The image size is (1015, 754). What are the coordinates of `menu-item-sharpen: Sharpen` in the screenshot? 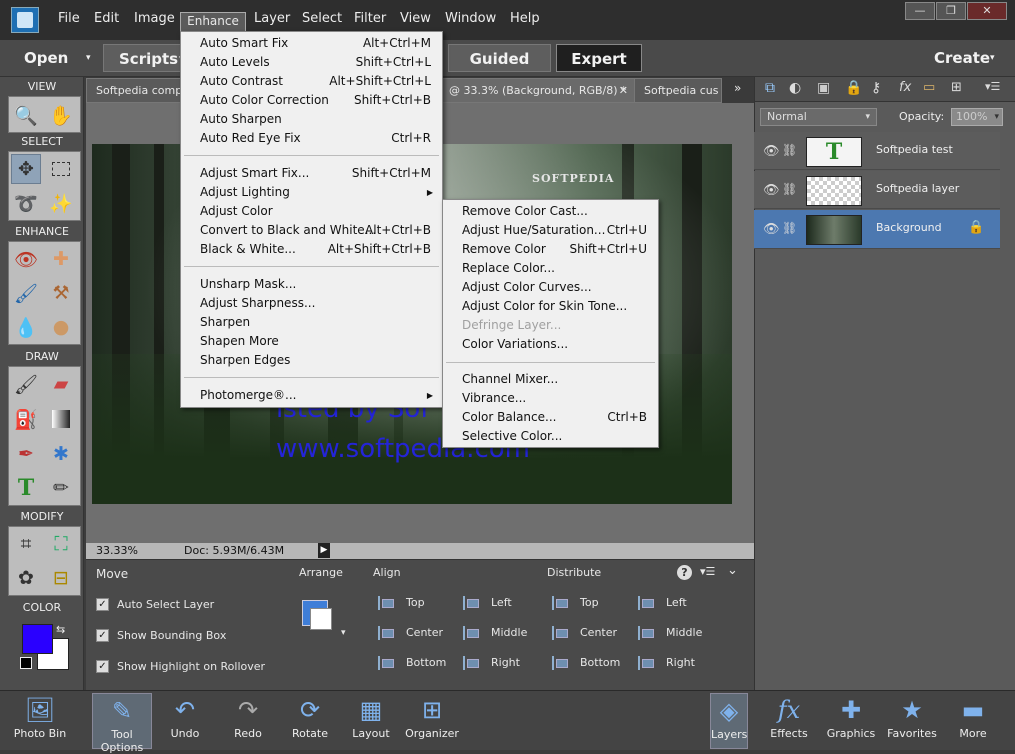 It's located at (311, 322).